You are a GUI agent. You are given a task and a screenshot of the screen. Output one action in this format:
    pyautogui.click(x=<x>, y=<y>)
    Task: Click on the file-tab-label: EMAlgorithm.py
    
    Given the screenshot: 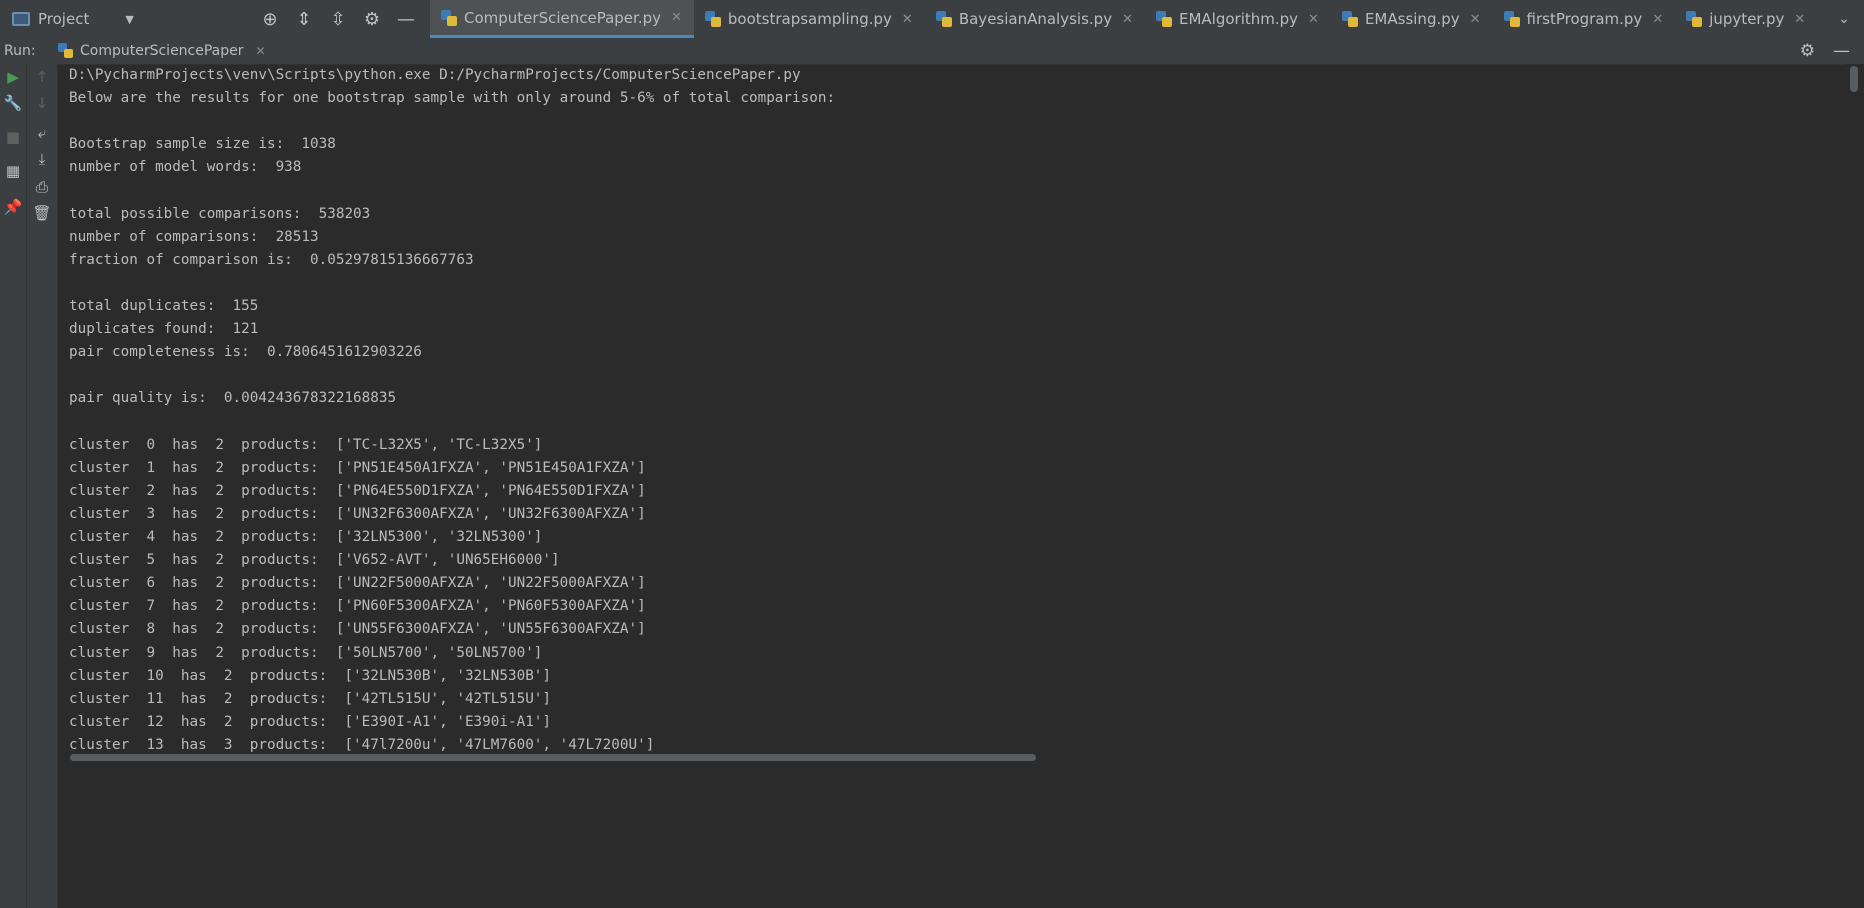 What is the action you would take?
    pyautogui.click(x=1238, y=19)
    